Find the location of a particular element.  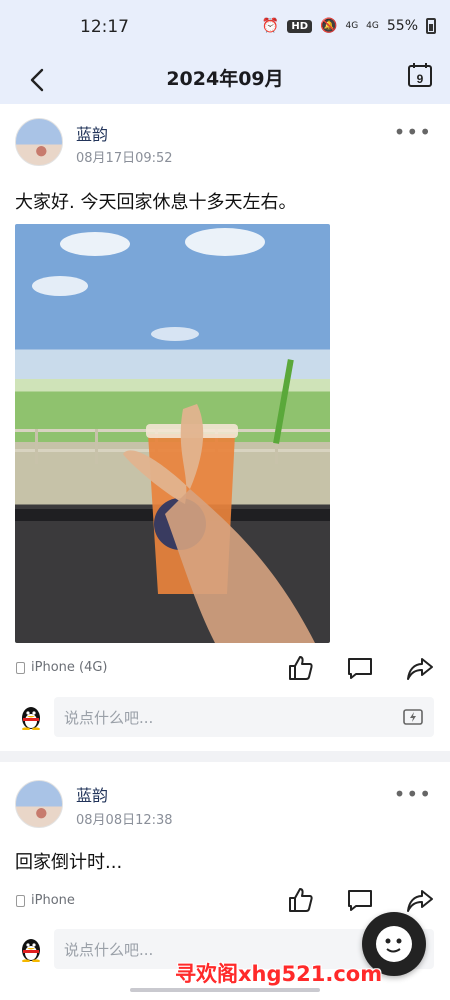

status-bar: 12:17 ⏰ HD 🔕 4G 4G 55% is located at coordinates (225, 28).